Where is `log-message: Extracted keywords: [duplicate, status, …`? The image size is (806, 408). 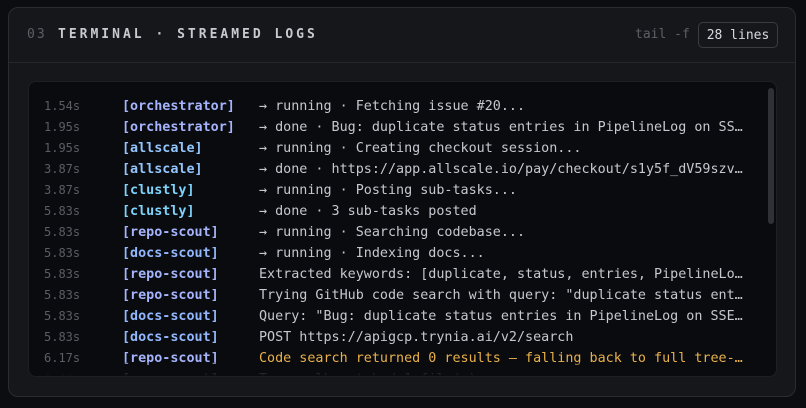
log-message: Extracted keywords: [duplicate, status, … is located at coordinates (503, 274).